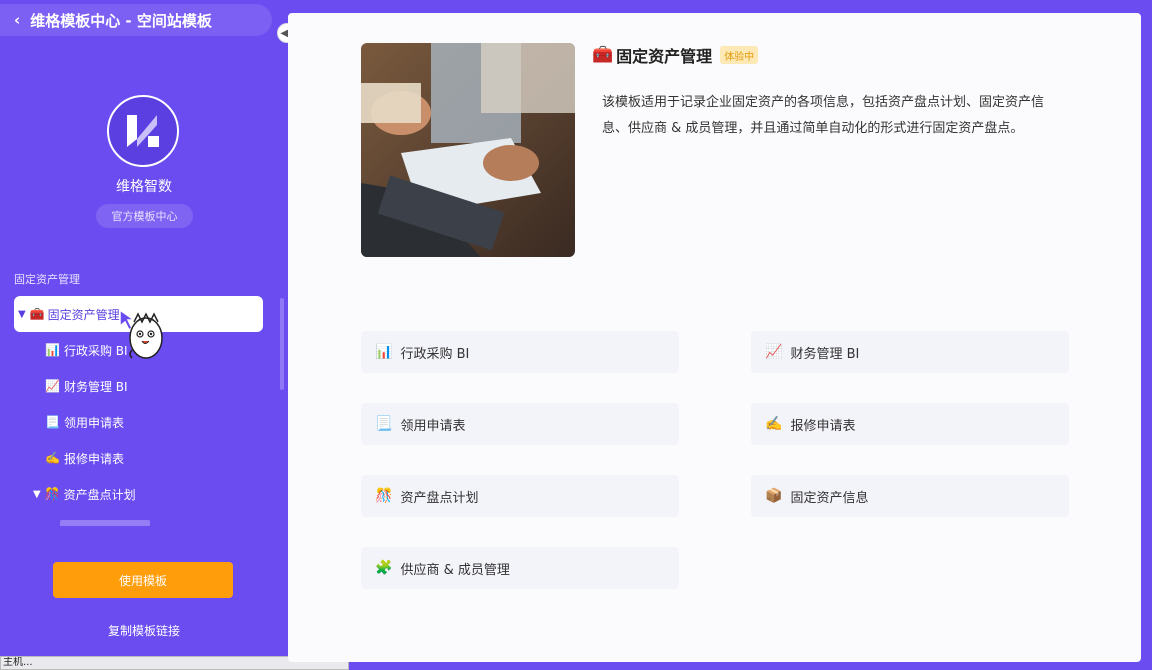  What do you see at coordinates (95, 386) in the screenshot?
I see `tree-item-label: 财务管理 BI` at bounding box center [95, 386].